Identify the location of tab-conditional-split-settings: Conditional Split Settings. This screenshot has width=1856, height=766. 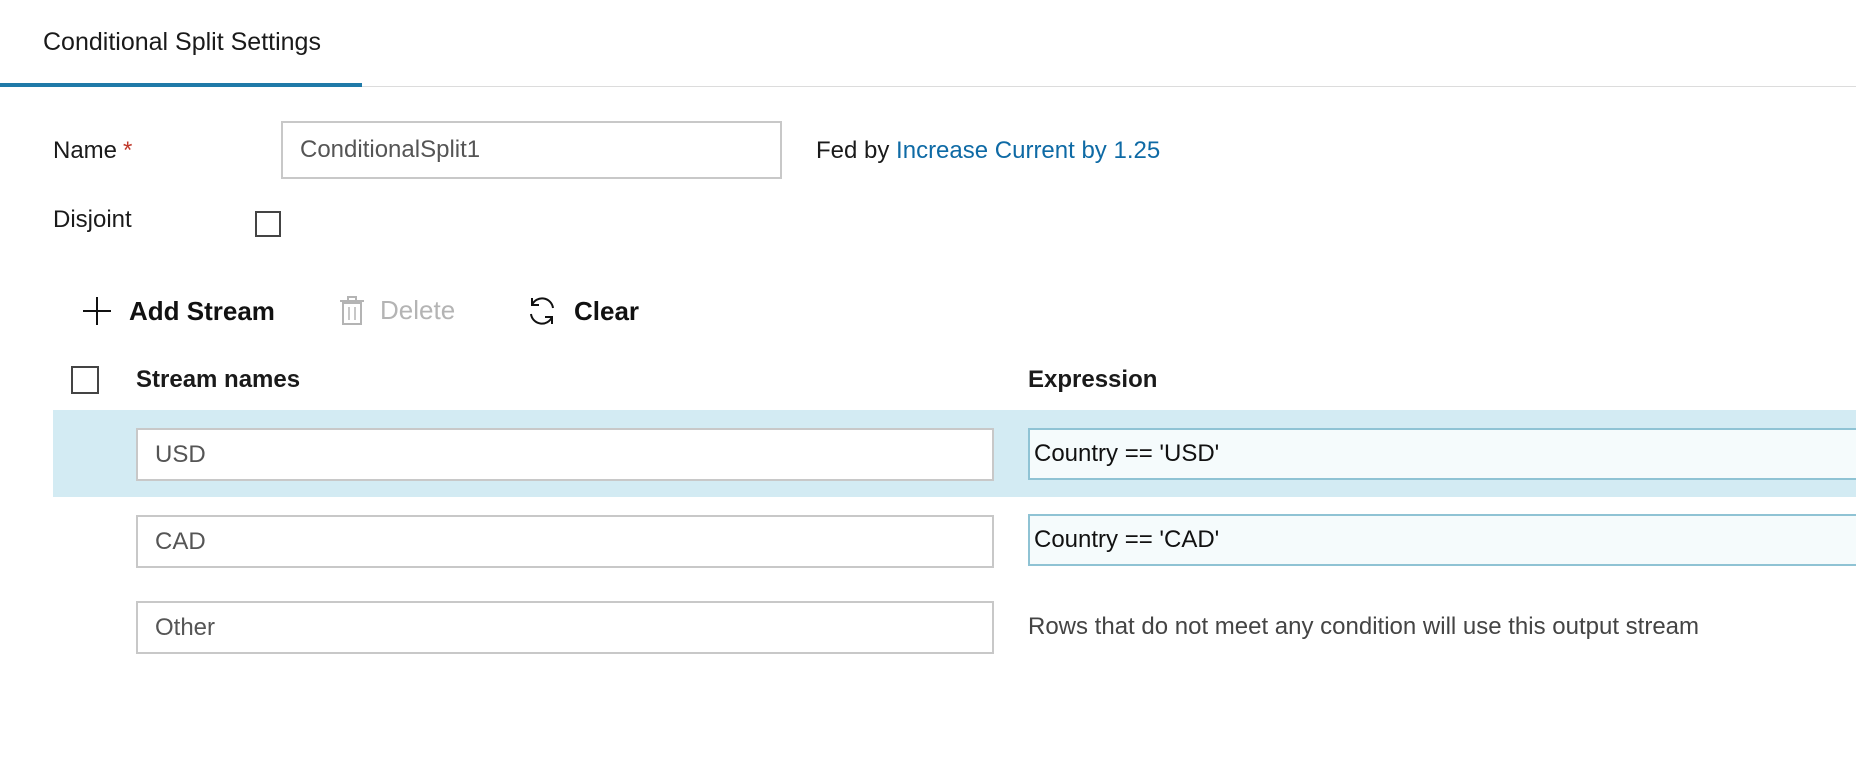
(181, 43).